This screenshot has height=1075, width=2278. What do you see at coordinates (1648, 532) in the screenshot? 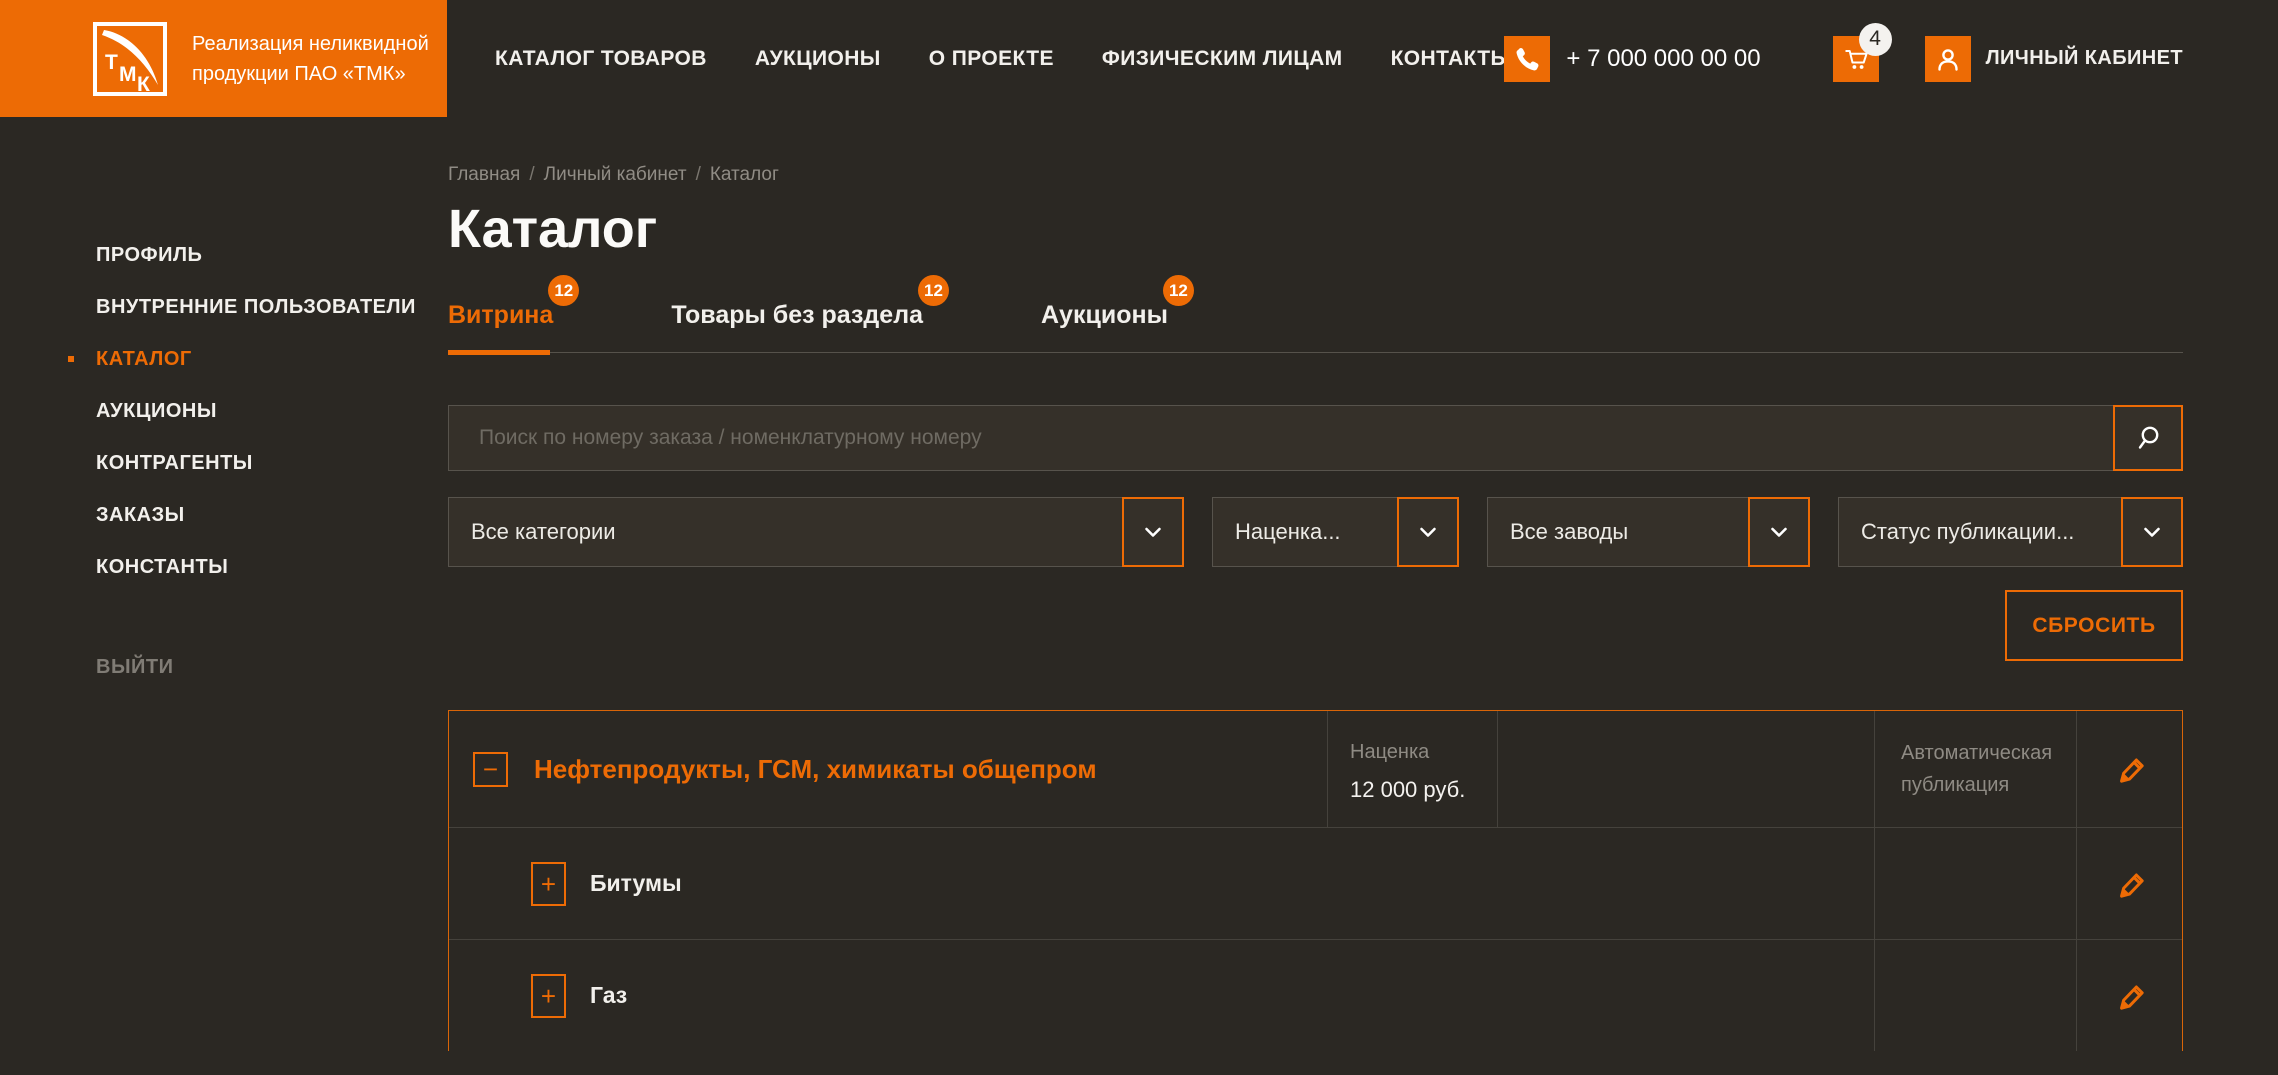
I see `filter-plants: Все заводы` at bounding box center [1648, 532].